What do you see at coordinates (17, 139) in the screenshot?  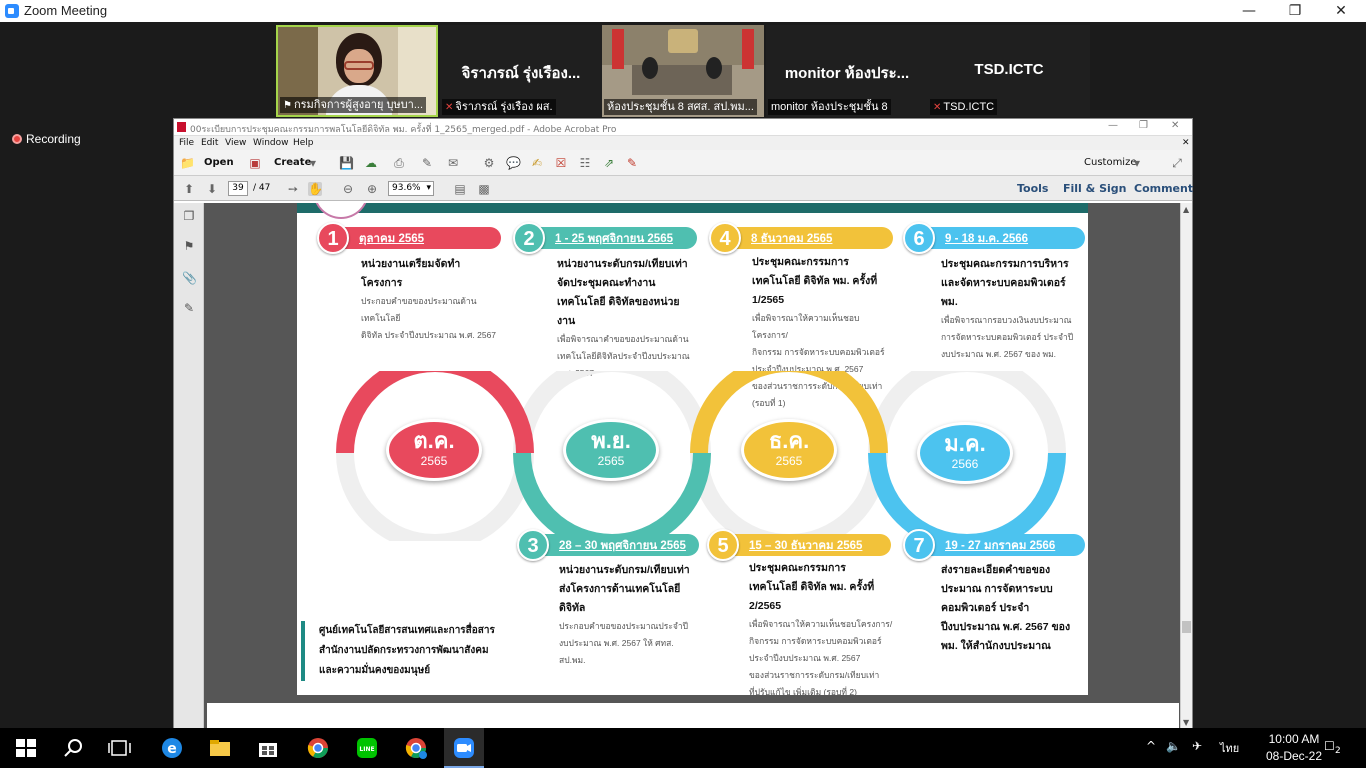 I see `record-icon` at bounding box center [17, 139].